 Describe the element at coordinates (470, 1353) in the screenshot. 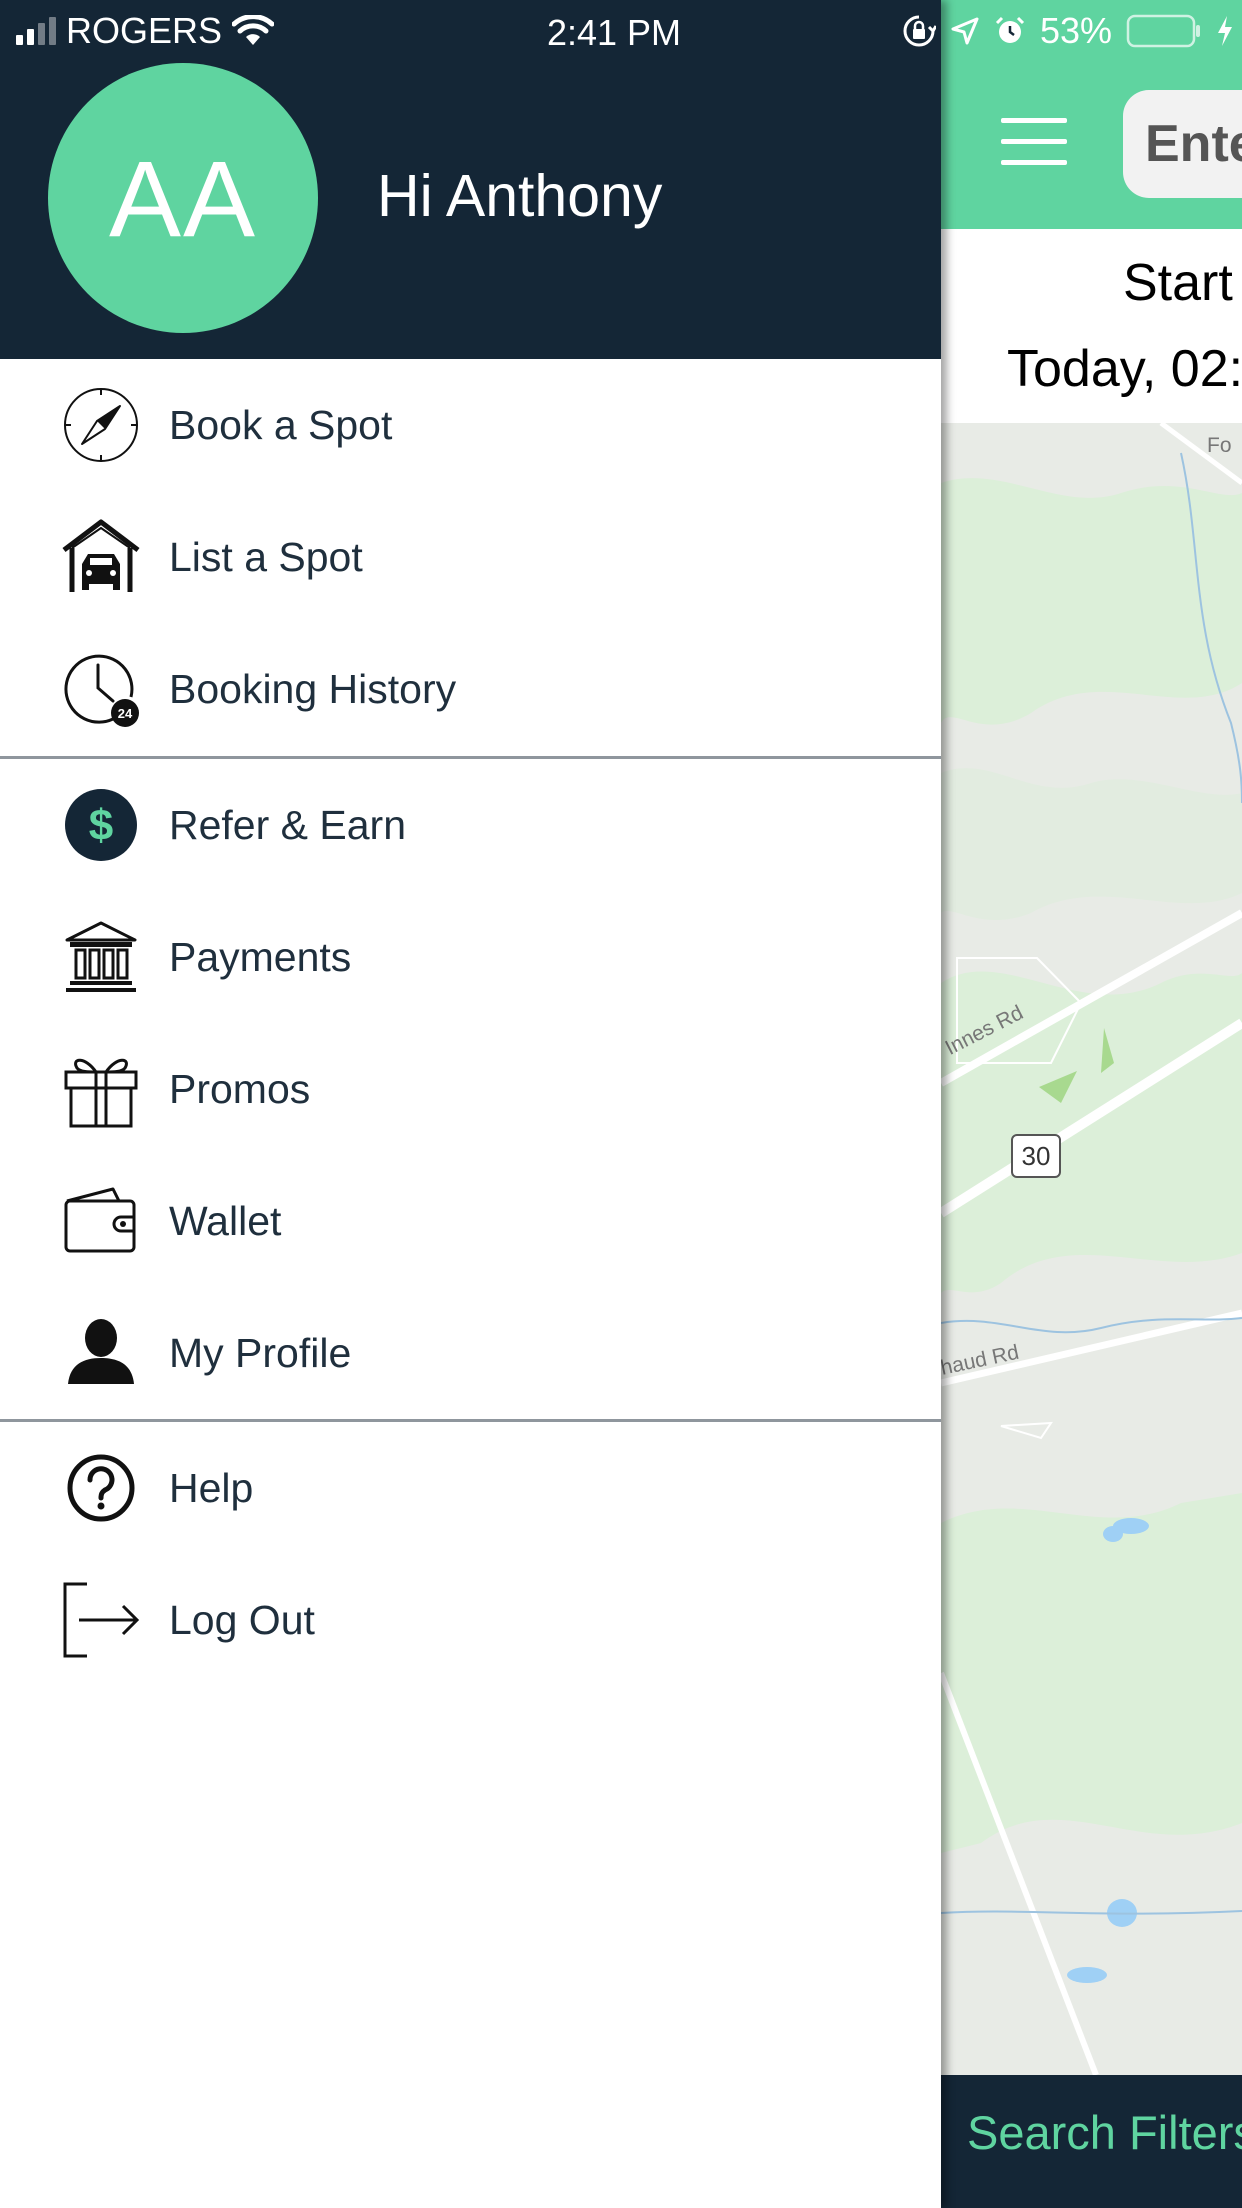

I see `menu-item-my-profile: My Profile` at that location.